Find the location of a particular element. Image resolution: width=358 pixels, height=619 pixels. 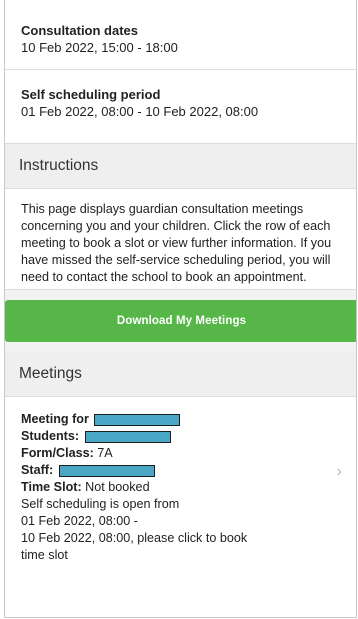

form-class-value: 7A is located at coordinates (105, 453).